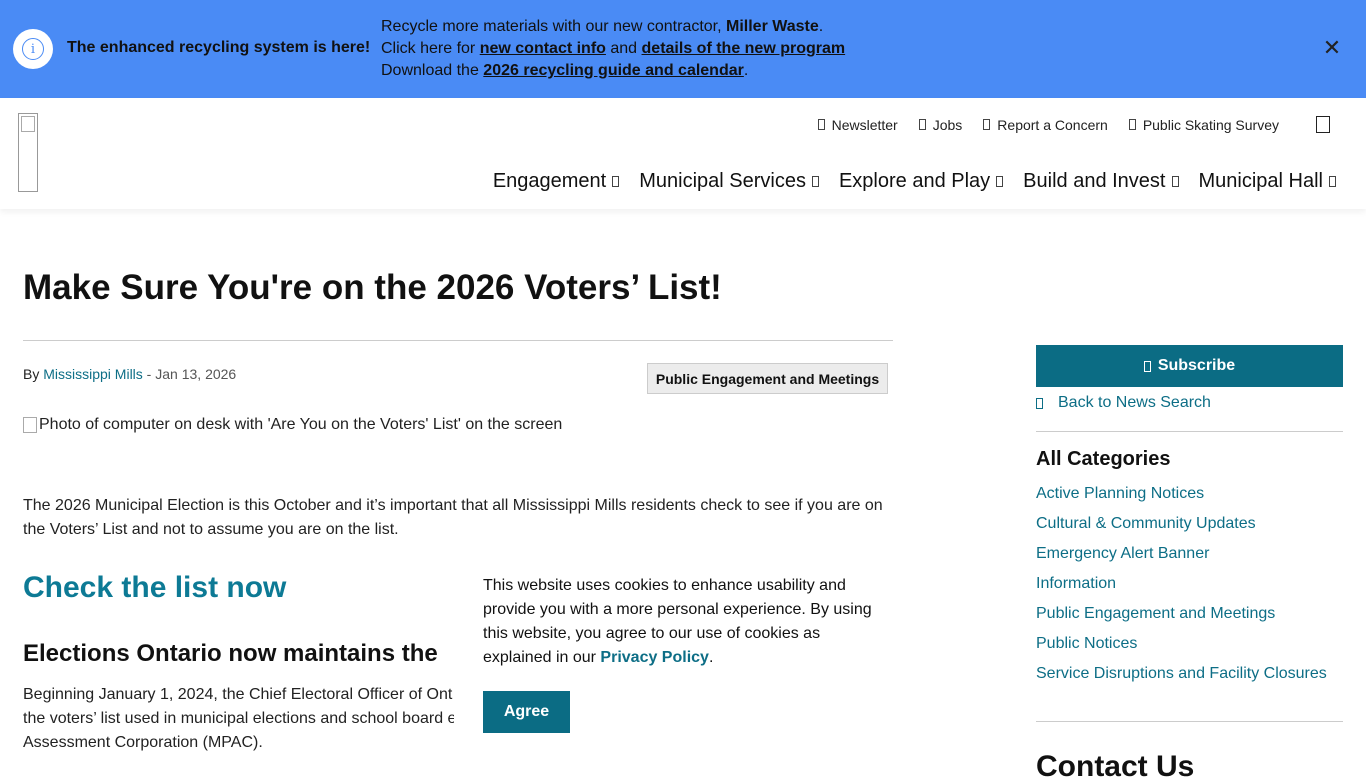  What do you see at coordinates (1181, 650) in the screenshot?
I see `category-link: Public Notices` at bounding box center [1181, 650].